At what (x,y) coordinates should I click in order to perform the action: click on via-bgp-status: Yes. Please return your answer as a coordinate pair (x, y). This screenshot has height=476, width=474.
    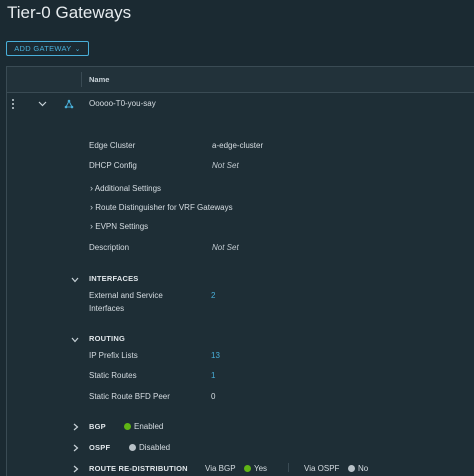
    Looking at the image, I should click on (255, 468).